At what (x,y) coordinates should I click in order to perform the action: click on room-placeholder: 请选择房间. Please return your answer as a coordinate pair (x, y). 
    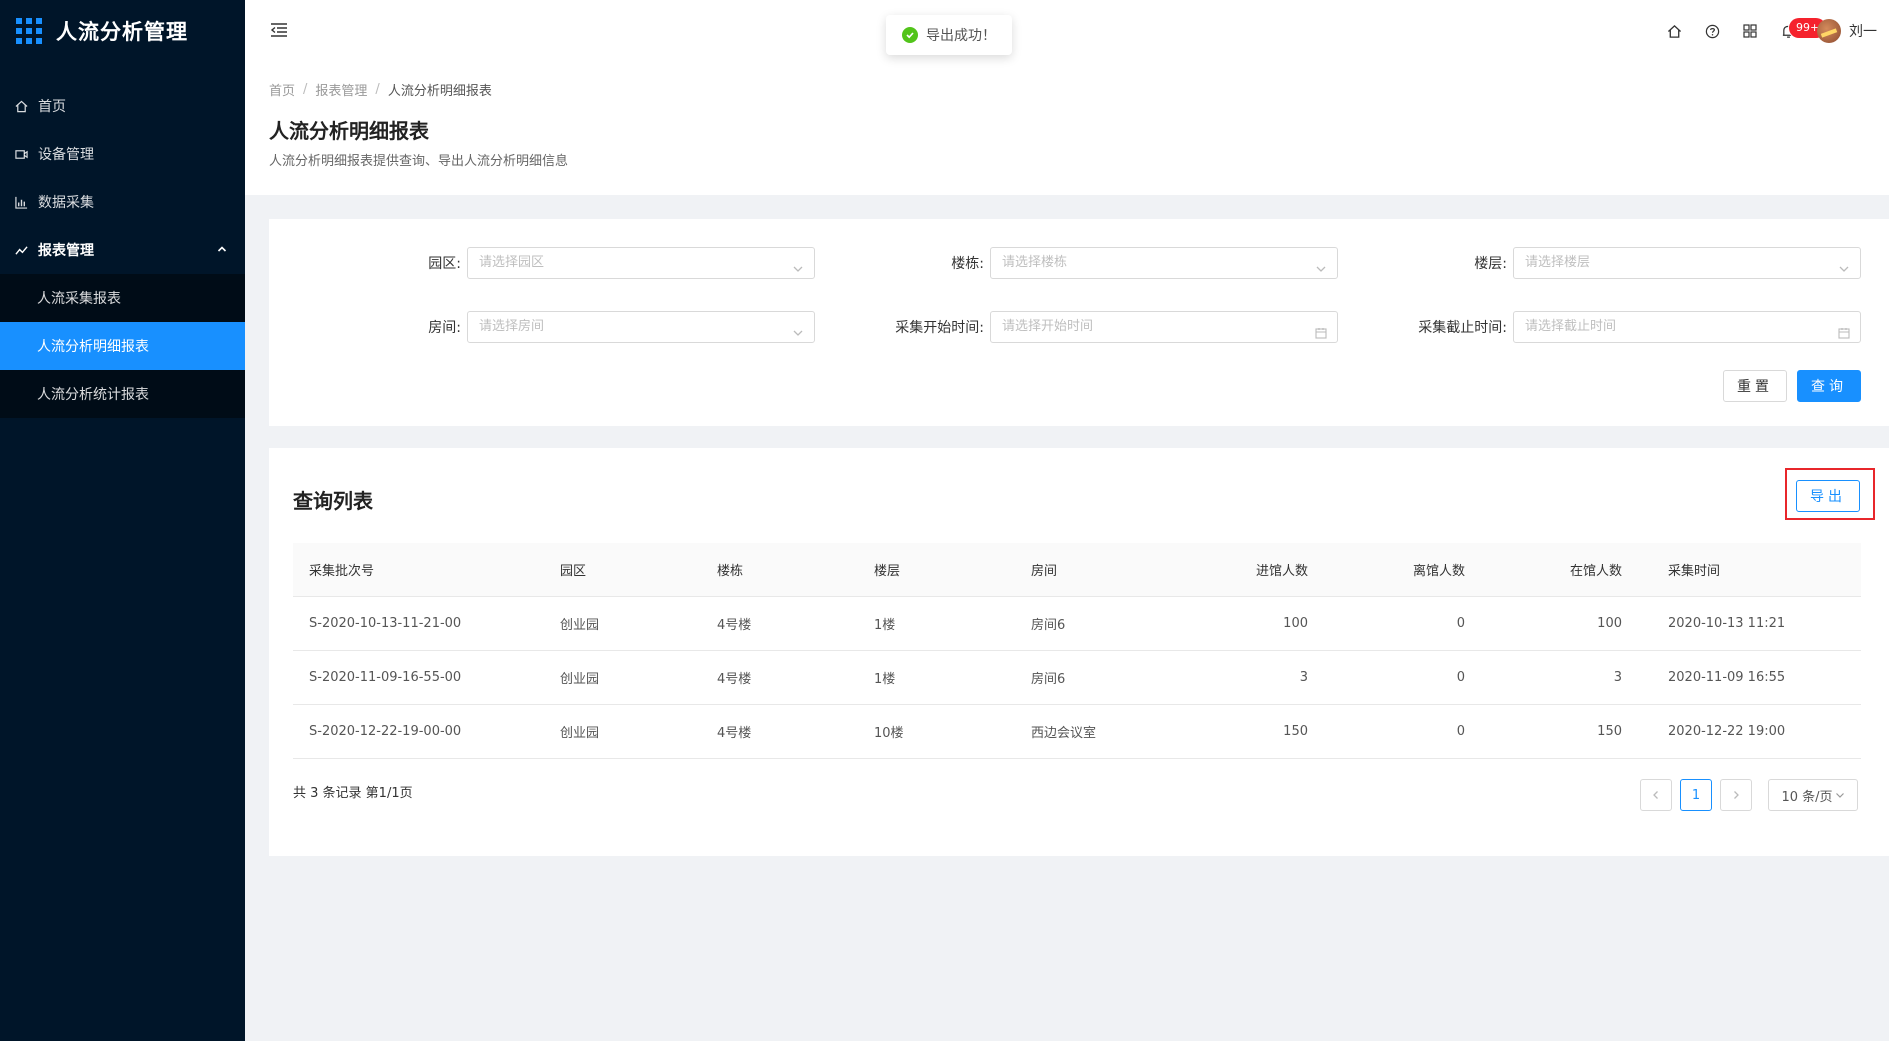
    Looking at the image, I should click on (512, 326).